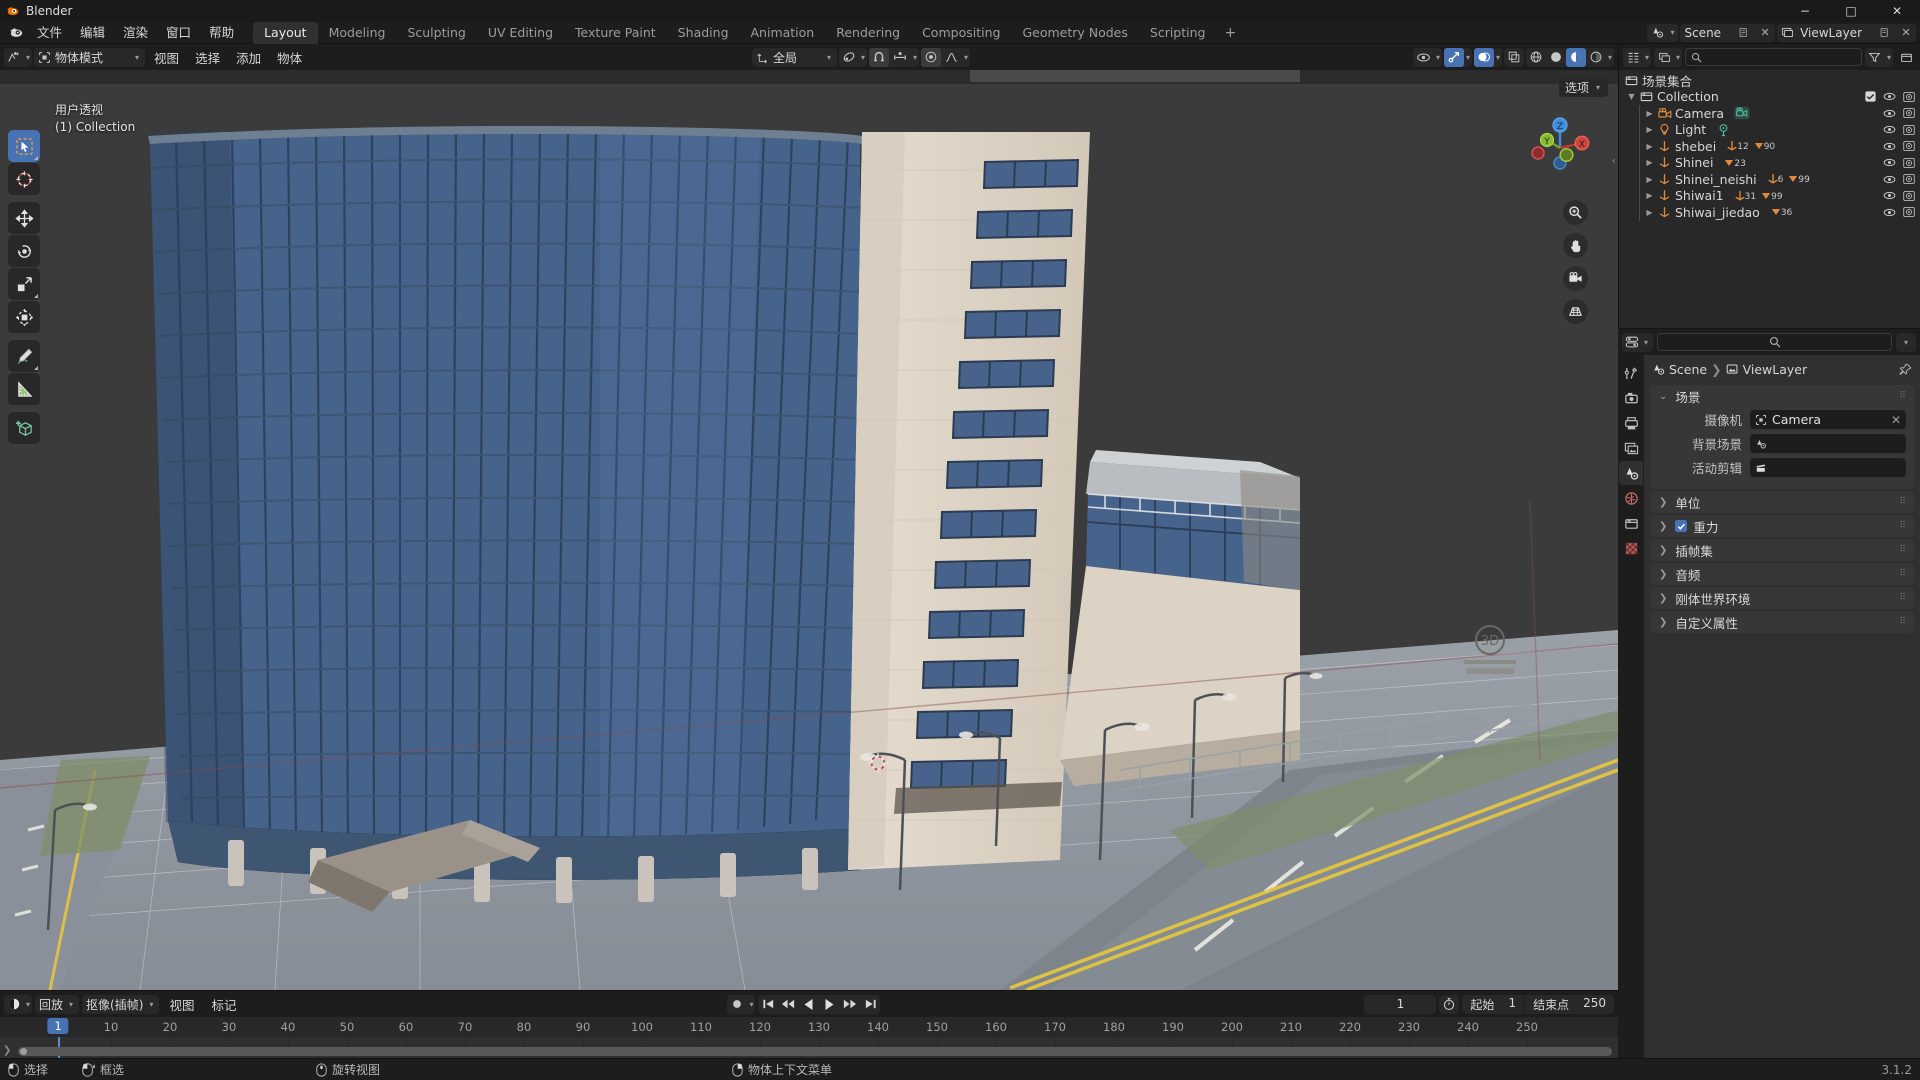 The height and width of the screenshot is (1080, 1920). What do you see at coordinates (1663, 396) in the screenshot?
I see `scene-panel-expand-icon: ⌄` at bounding box center [1663, 396].